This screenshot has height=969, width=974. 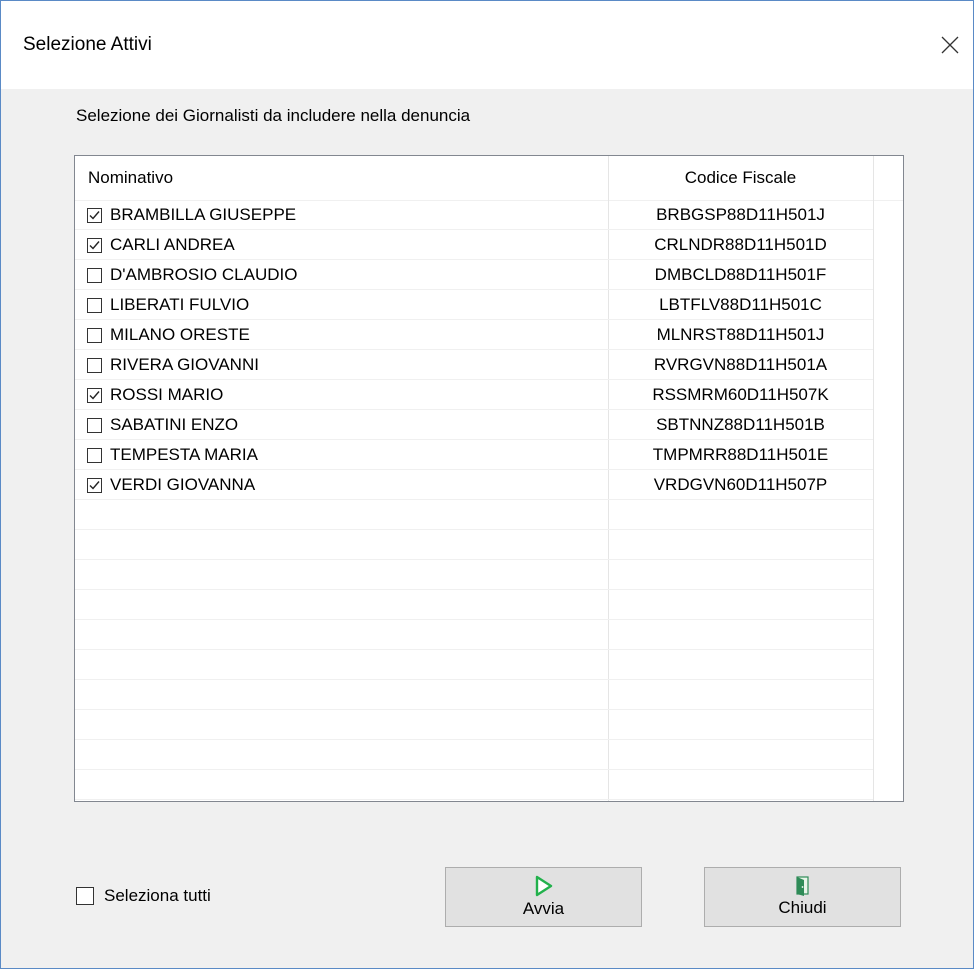 What do you see at coordinates (740, 364) in the screenshot?
I see `row-codice-fiscale: RVRGVN88D11H501A` at bounding box center [740, 364].